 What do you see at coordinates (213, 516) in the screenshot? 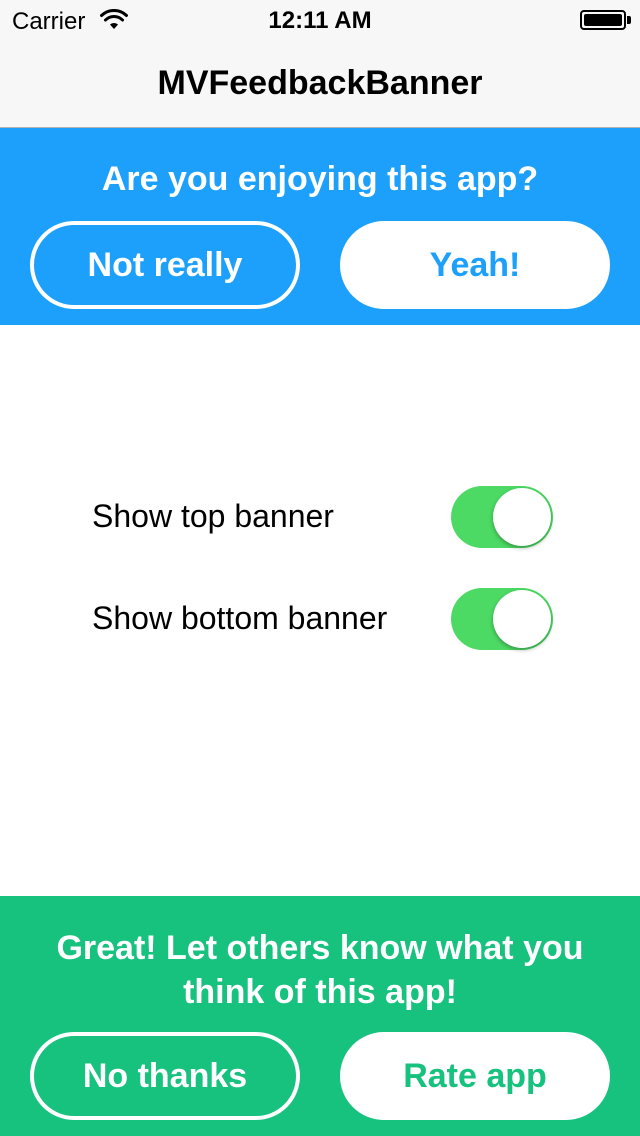
I see `setting-label: Show top banner` at bounding box center [213, 516].